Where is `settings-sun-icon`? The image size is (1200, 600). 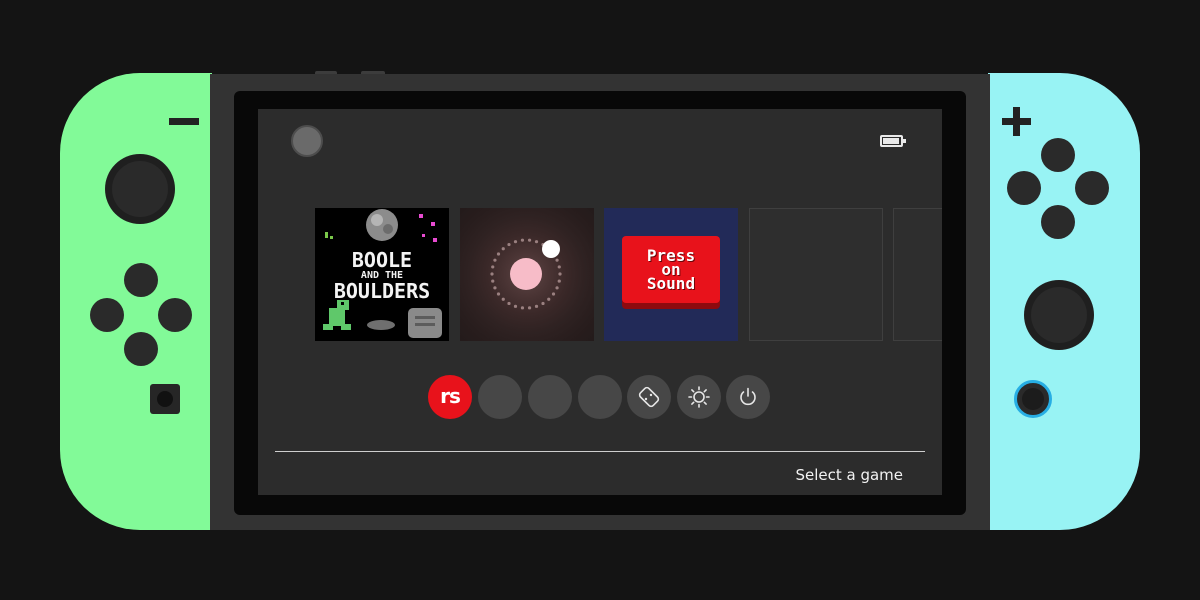 settings-sun-icon is located at coordinates (699, 397).